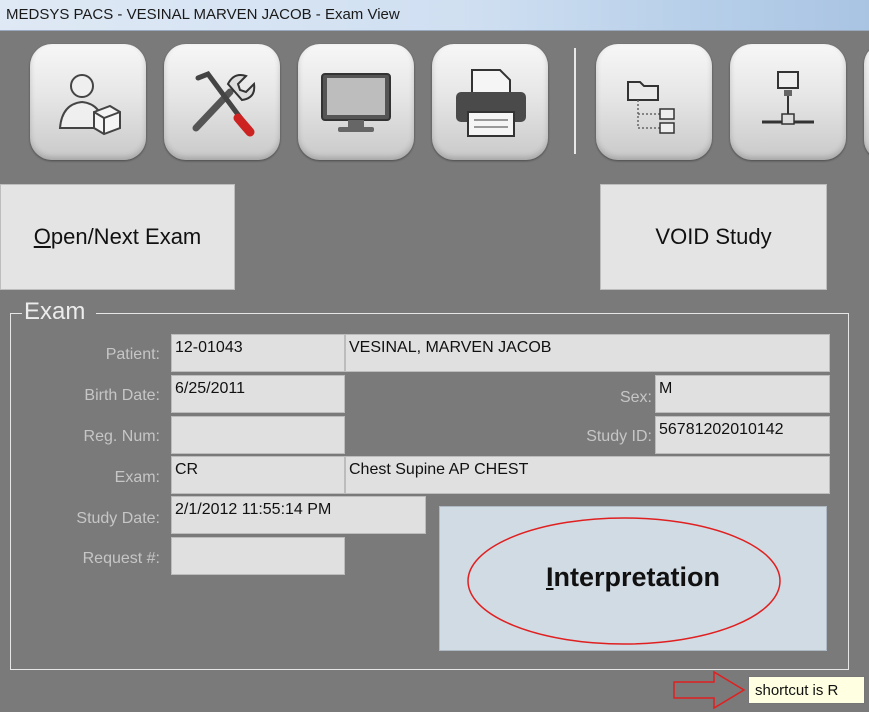 This screenshot has height=712, width=869. I want to click on open-next-exam-button: Open/Next Exam, so click(117, 237).